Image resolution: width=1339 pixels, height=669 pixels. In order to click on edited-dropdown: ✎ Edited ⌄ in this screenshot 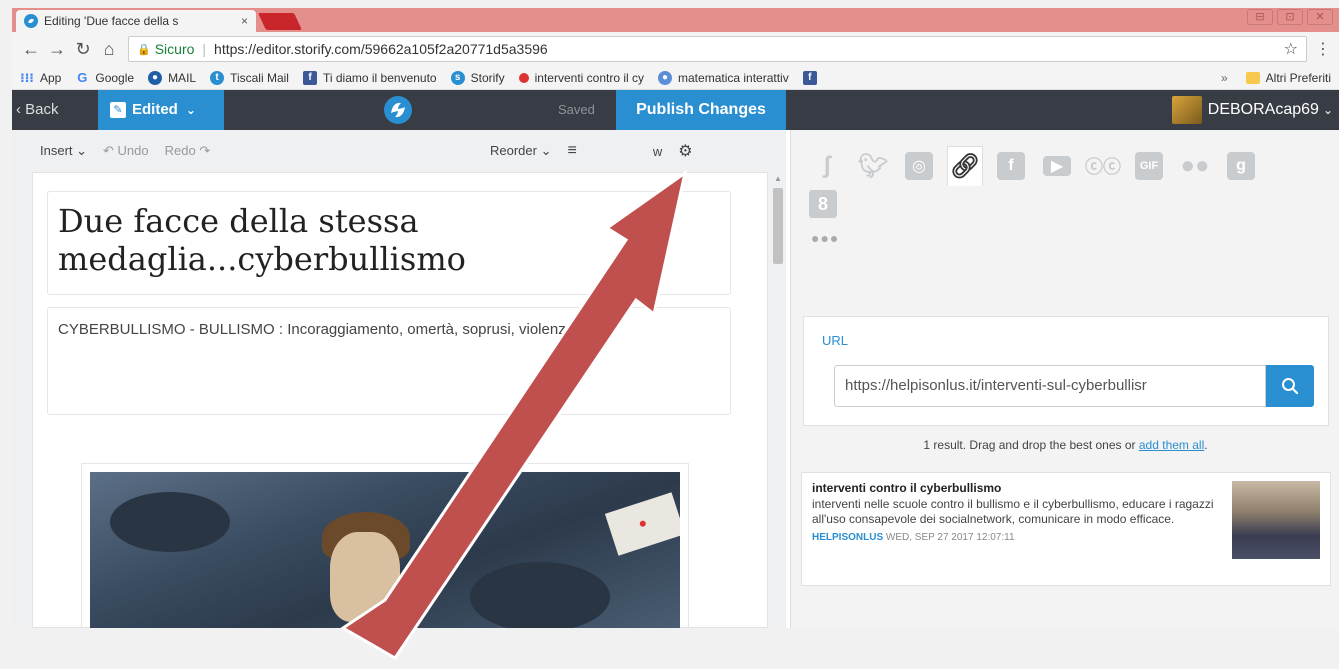, I will do `click(161, 110)`.